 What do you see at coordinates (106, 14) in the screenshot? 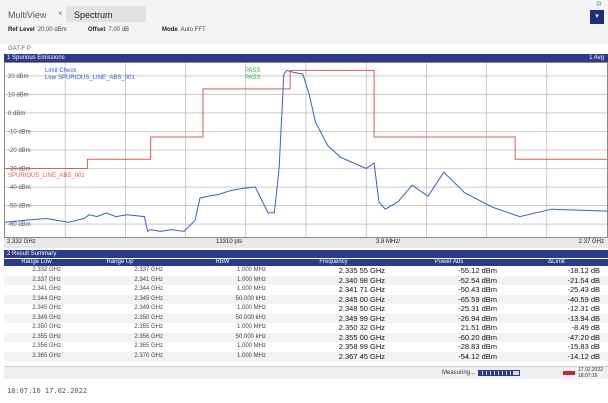
I see `tab-spectrum: Spectrum` at bounding box center [106, 14].